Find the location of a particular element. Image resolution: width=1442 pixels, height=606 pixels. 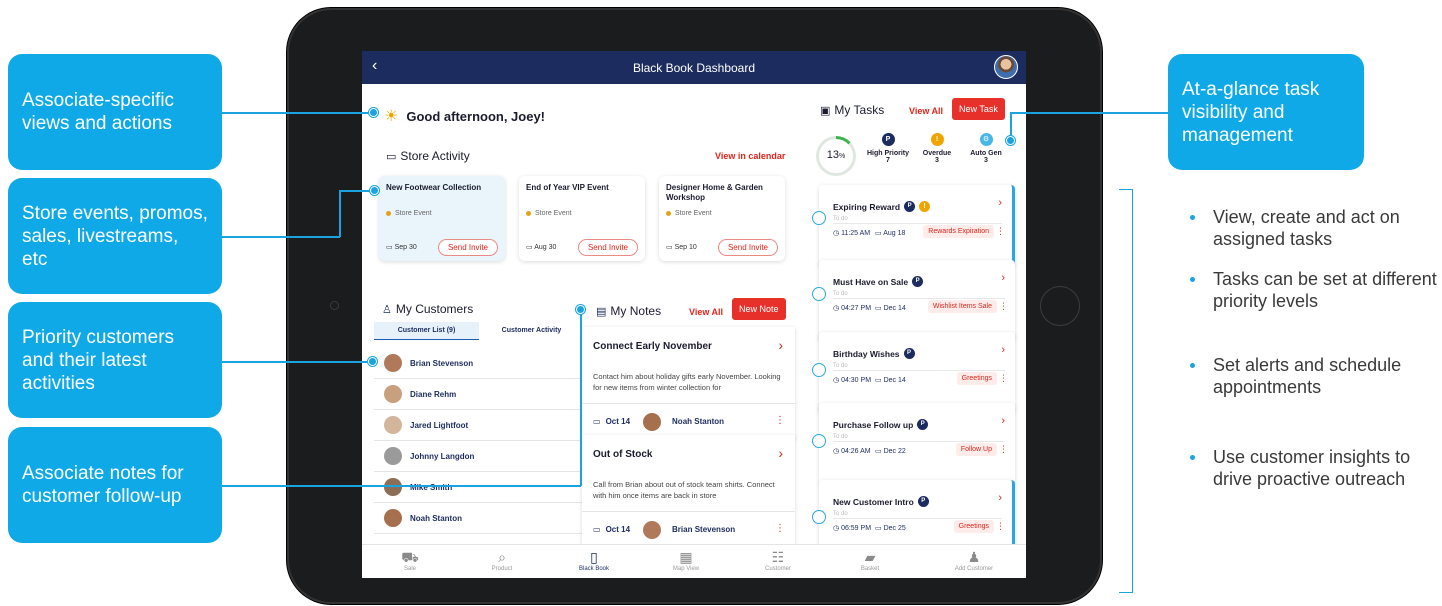

tasks-view-all-link: View All is located at coordinates (926, 111).